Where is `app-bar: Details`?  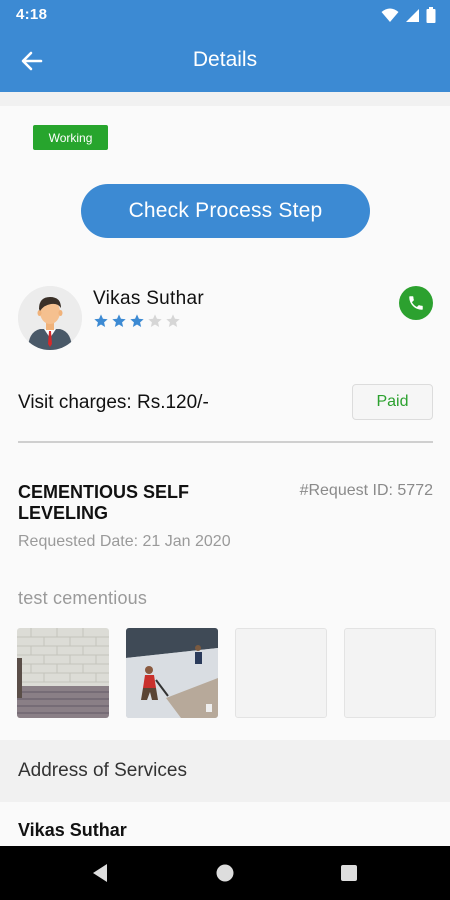 app-bar: Details is located at coordinates (225, 61).